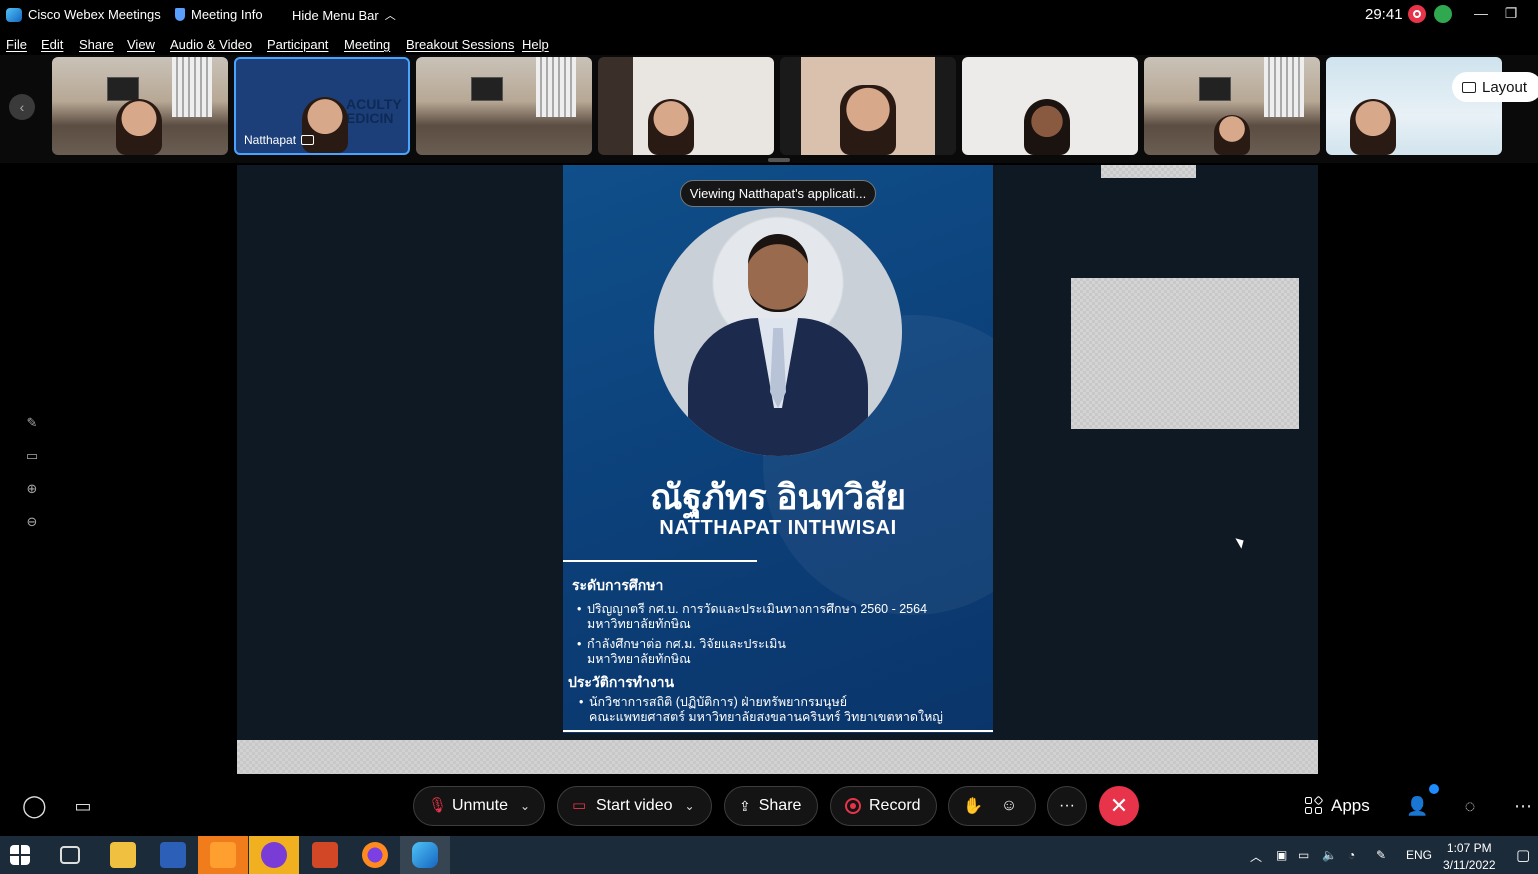  I want to click on chevron-up-icon: ︿, so click(390, 16).